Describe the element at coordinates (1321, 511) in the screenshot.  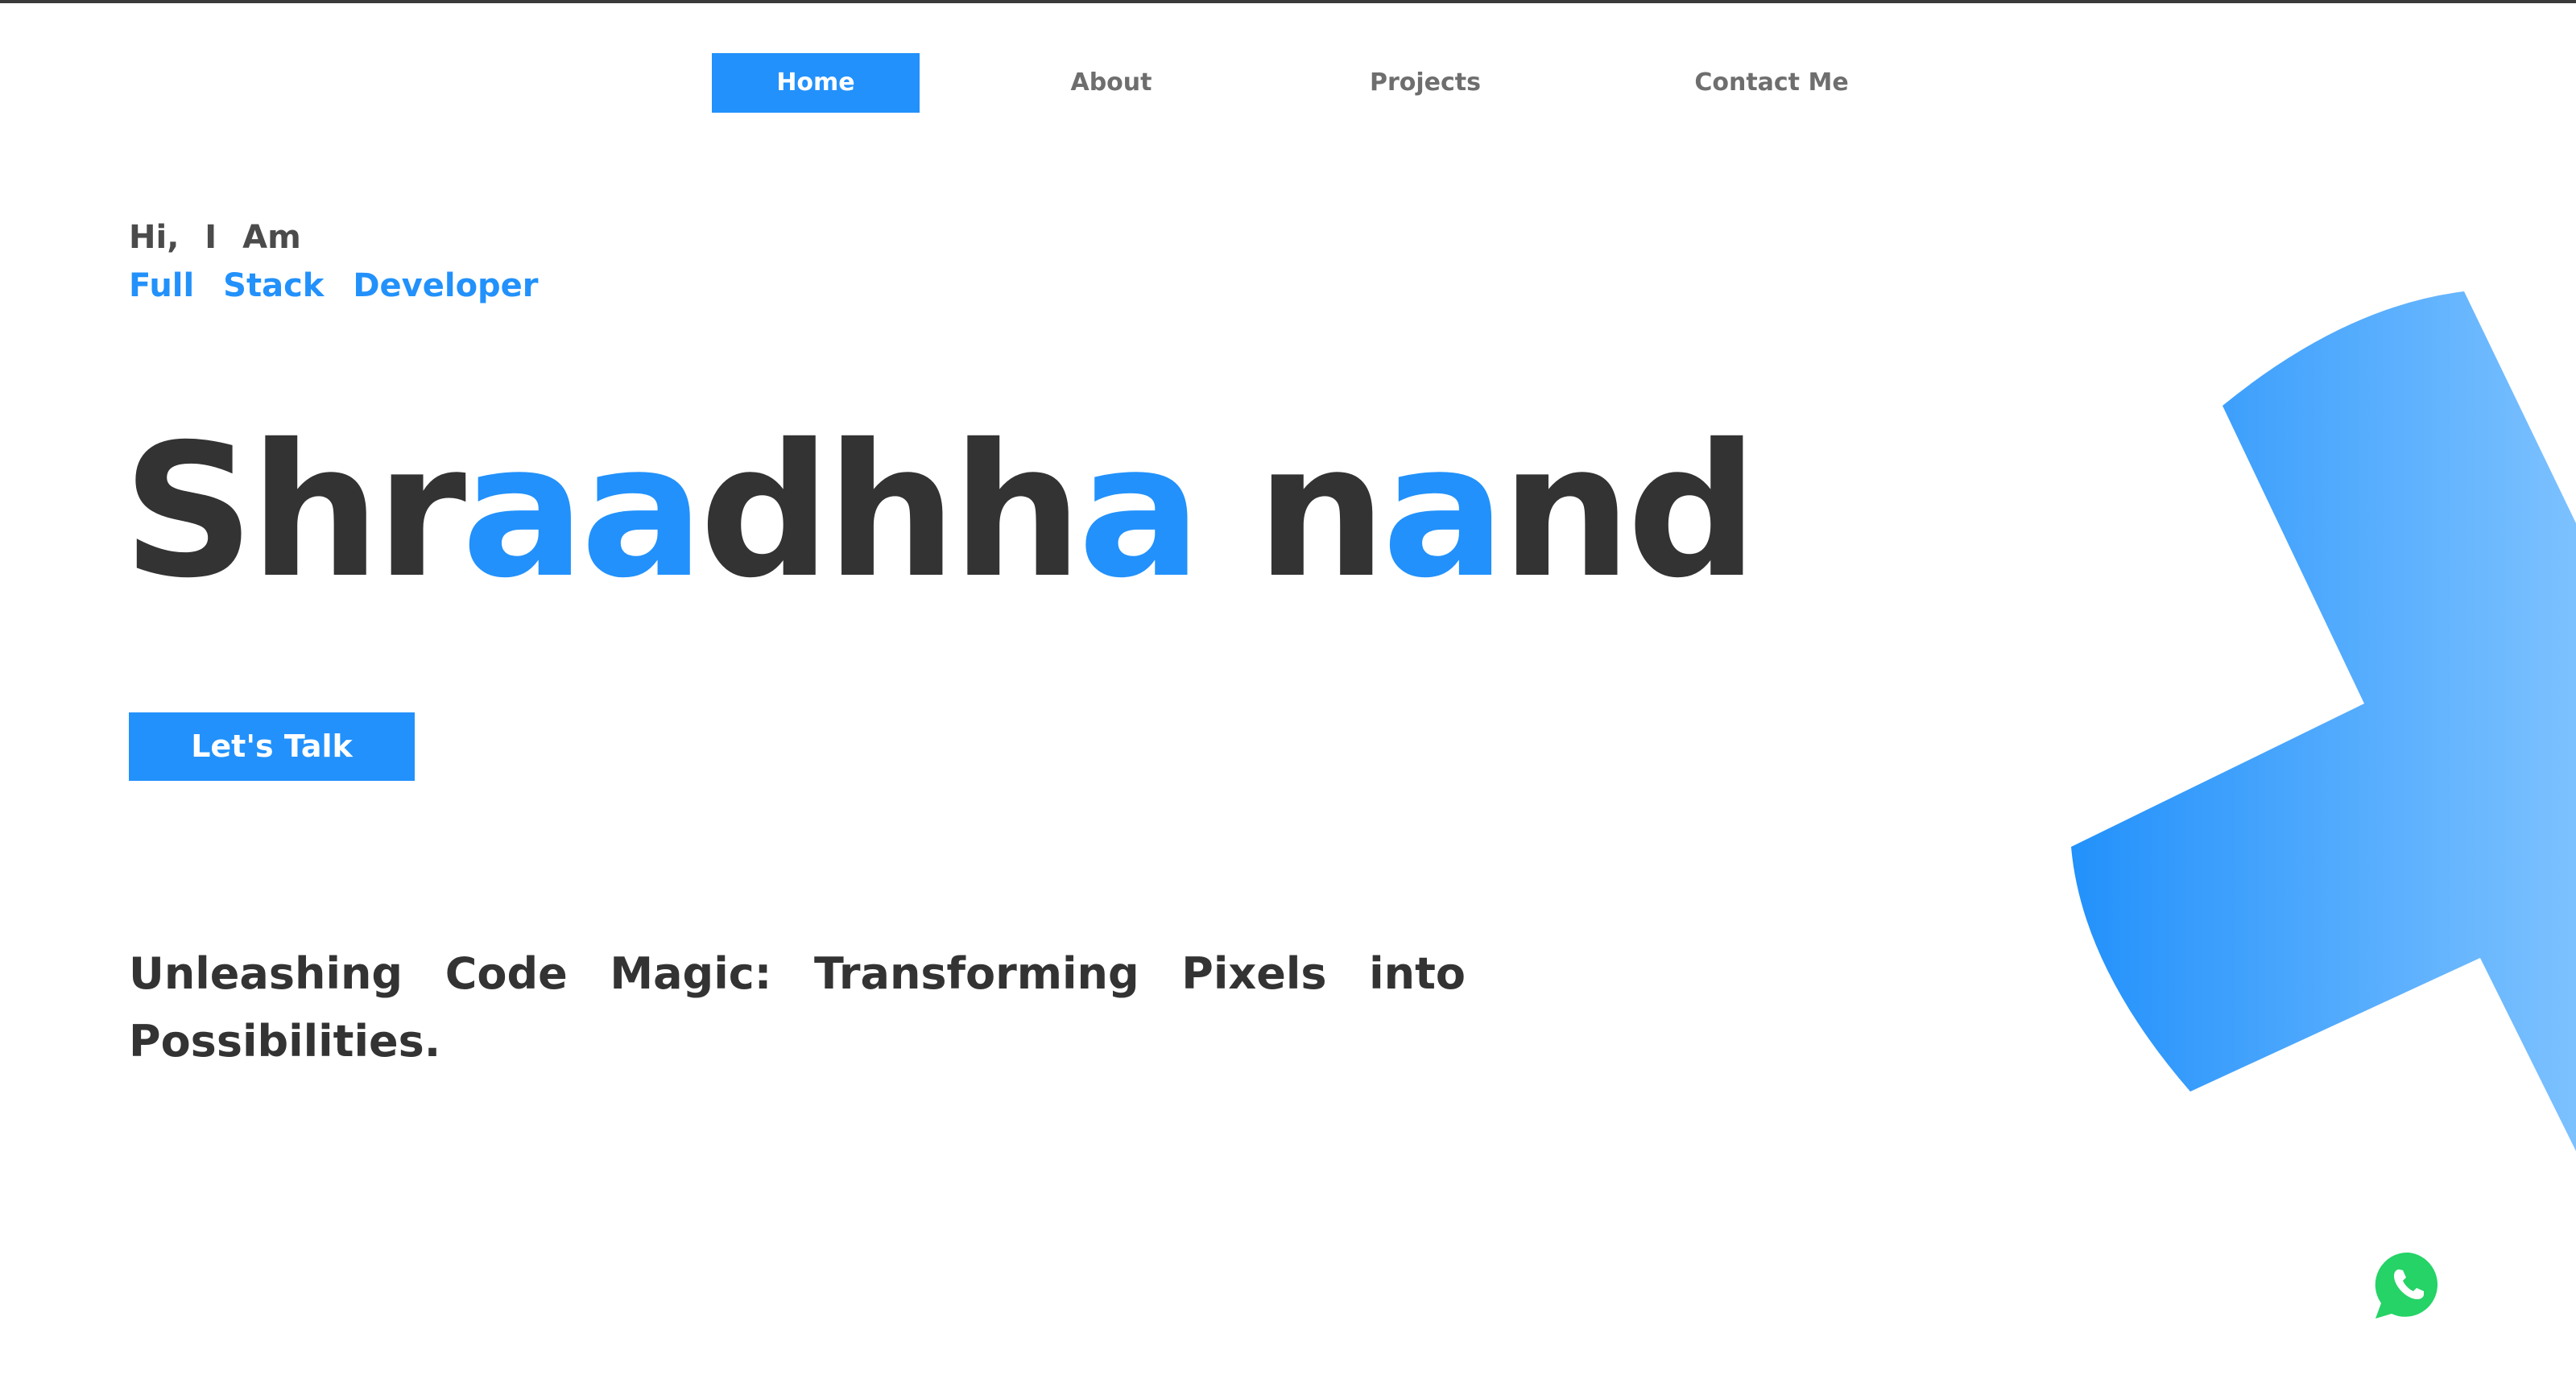
I see `name-part: n` at that location.